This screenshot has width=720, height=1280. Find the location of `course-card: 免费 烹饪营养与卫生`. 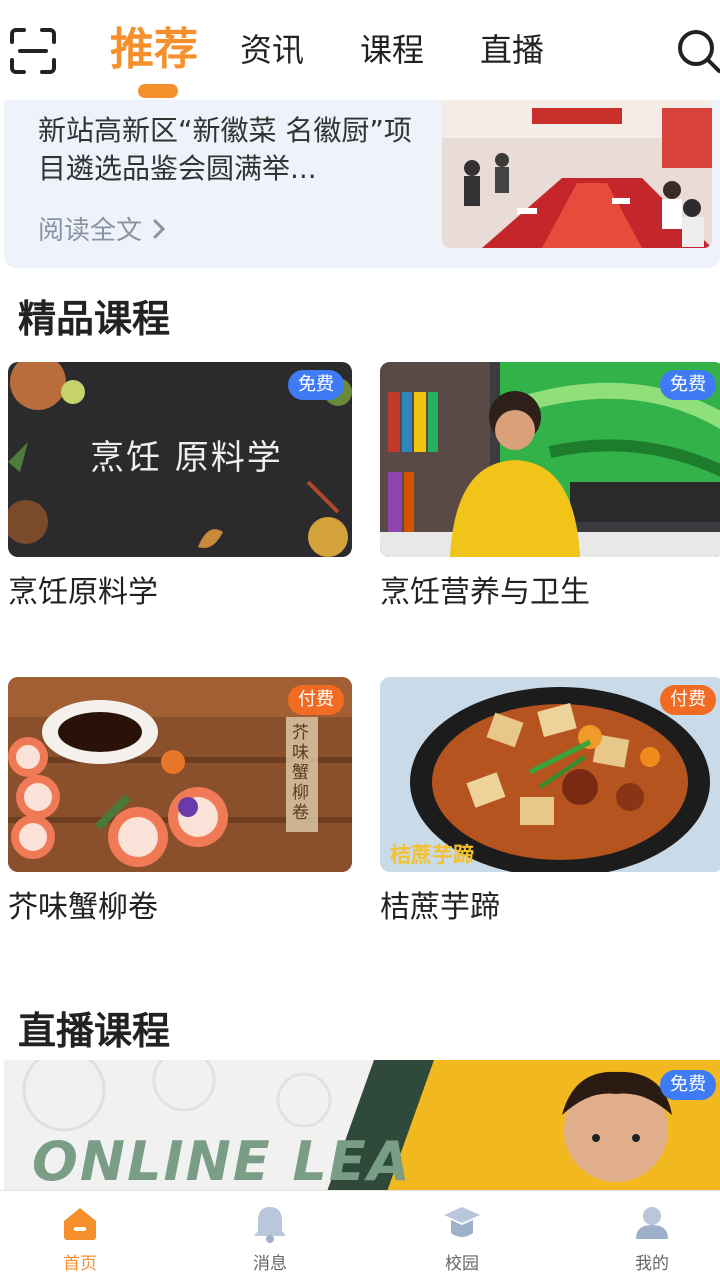

course-card: 免费 烹饪营养与卫生 is located at coordinates (550, 486).